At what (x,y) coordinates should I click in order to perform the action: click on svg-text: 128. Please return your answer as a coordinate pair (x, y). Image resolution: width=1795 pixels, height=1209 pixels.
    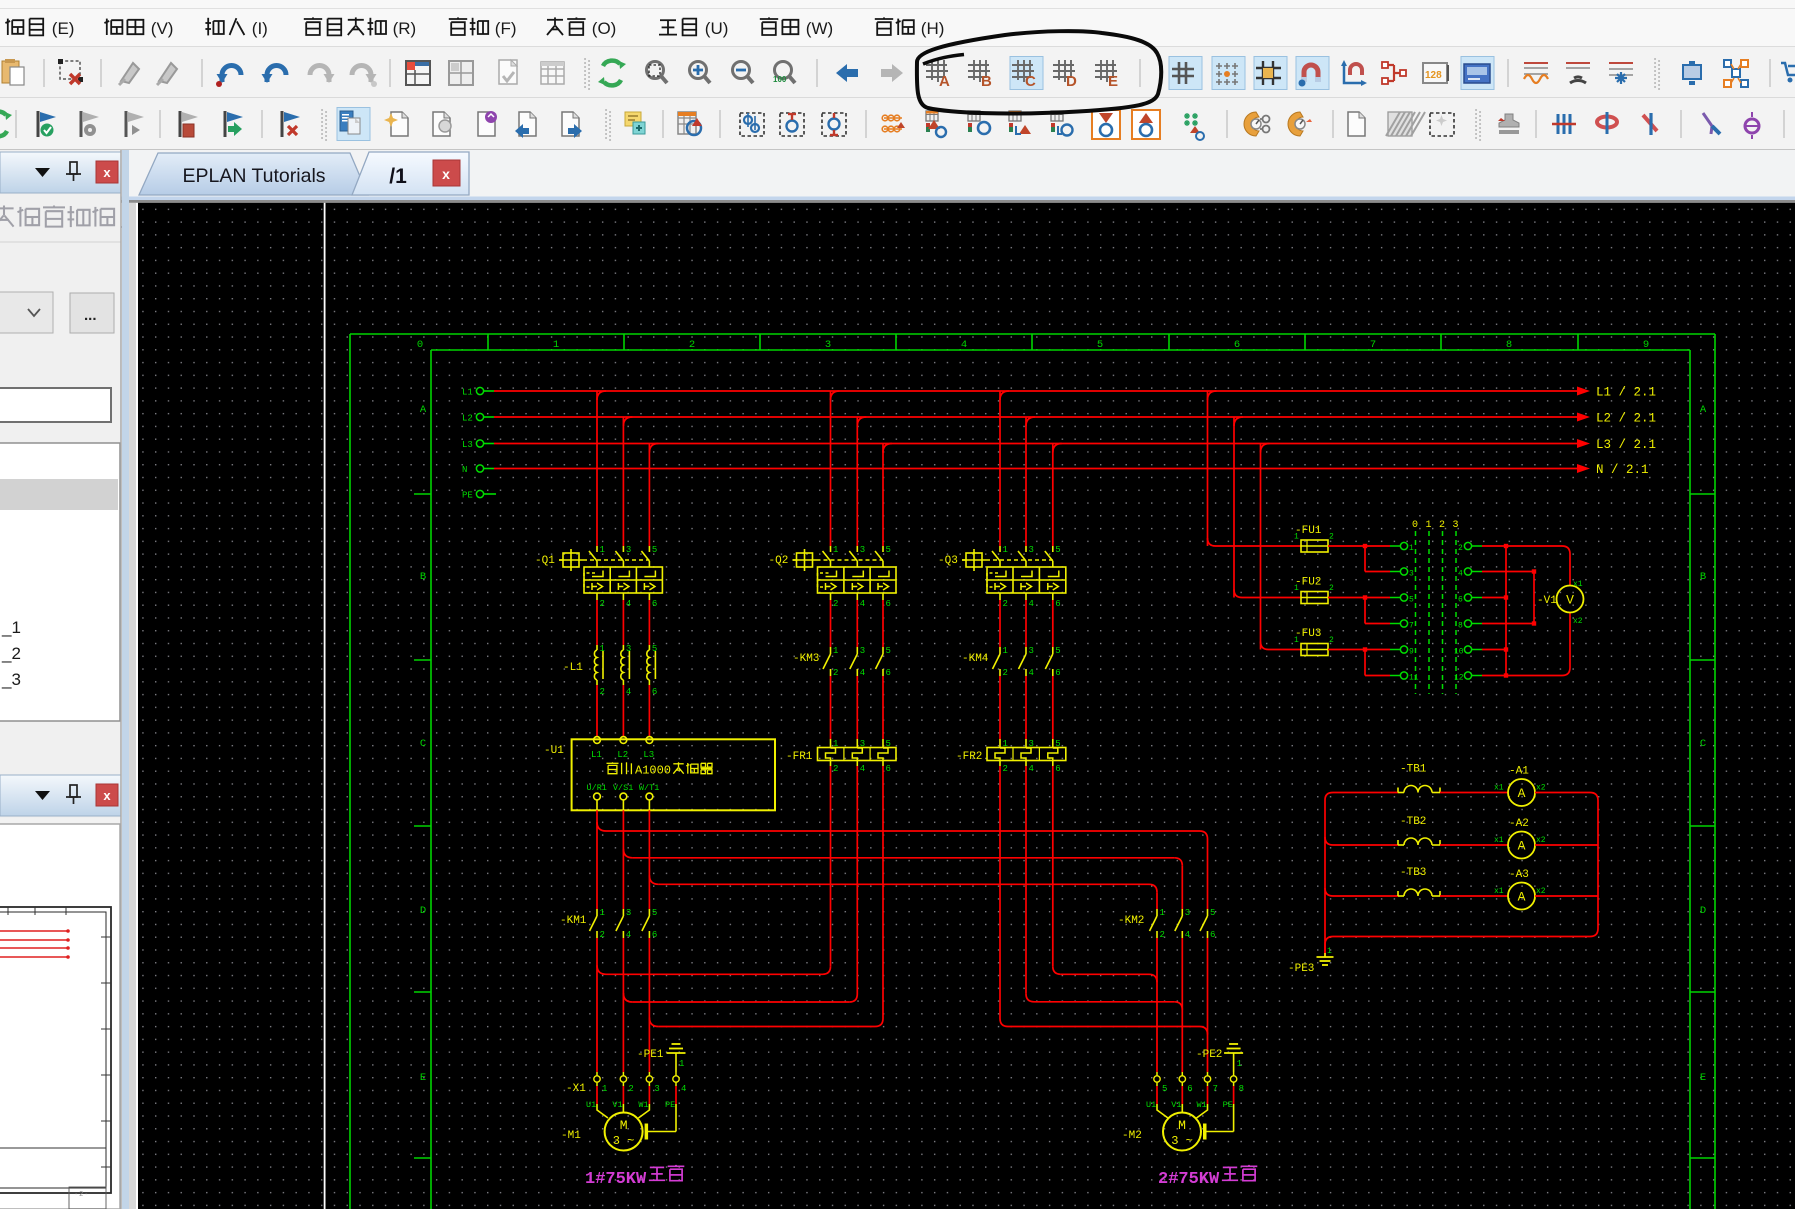
    Looking at the image, I should click on (1433, 75).